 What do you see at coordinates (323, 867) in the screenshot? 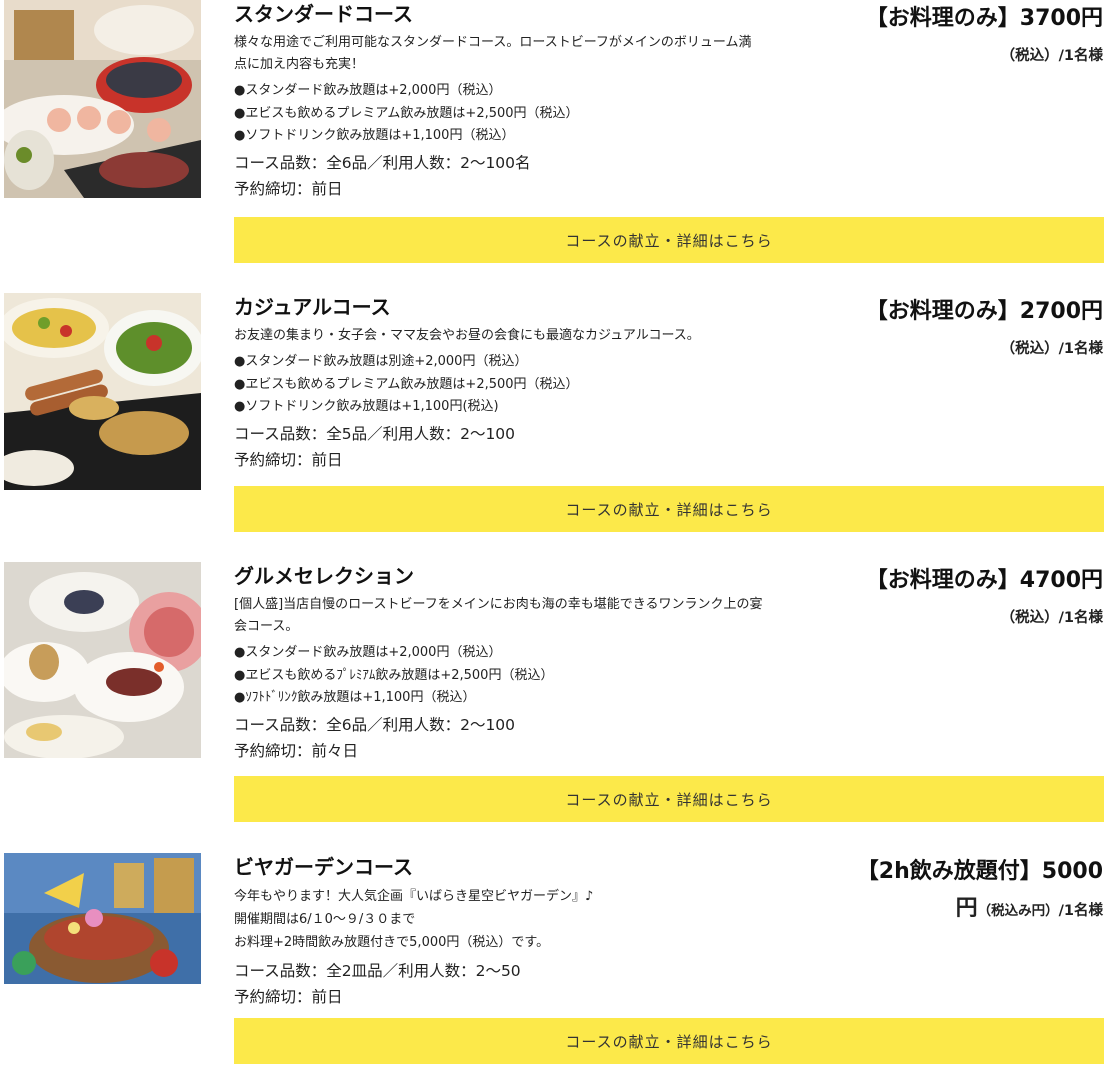
I see `course-title: ビヤガーデンコース` at bounding box center [323, 867].